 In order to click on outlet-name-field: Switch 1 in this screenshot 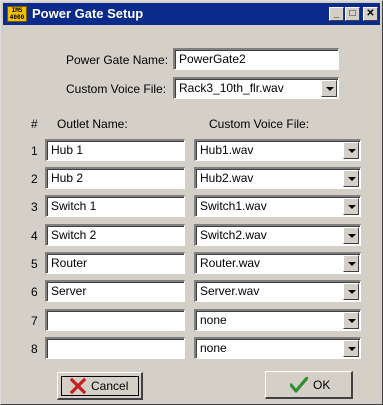, I will do `click(115, 206)`.